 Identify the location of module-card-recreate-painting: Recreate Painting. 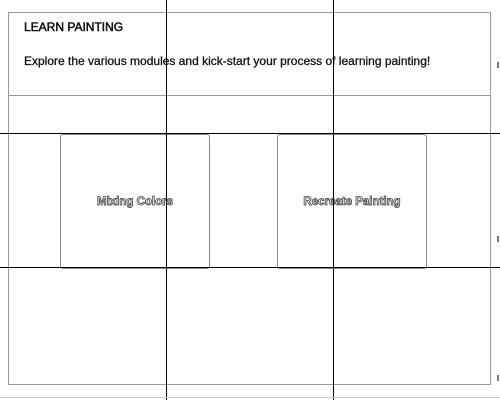
(352, 201).